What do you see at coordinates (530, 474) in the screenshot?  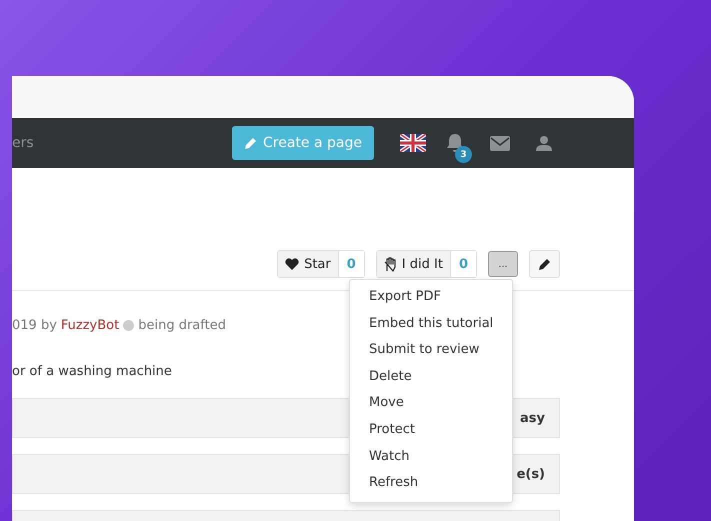 I see `info-value: e(s)` at bounding box center [530, 474].